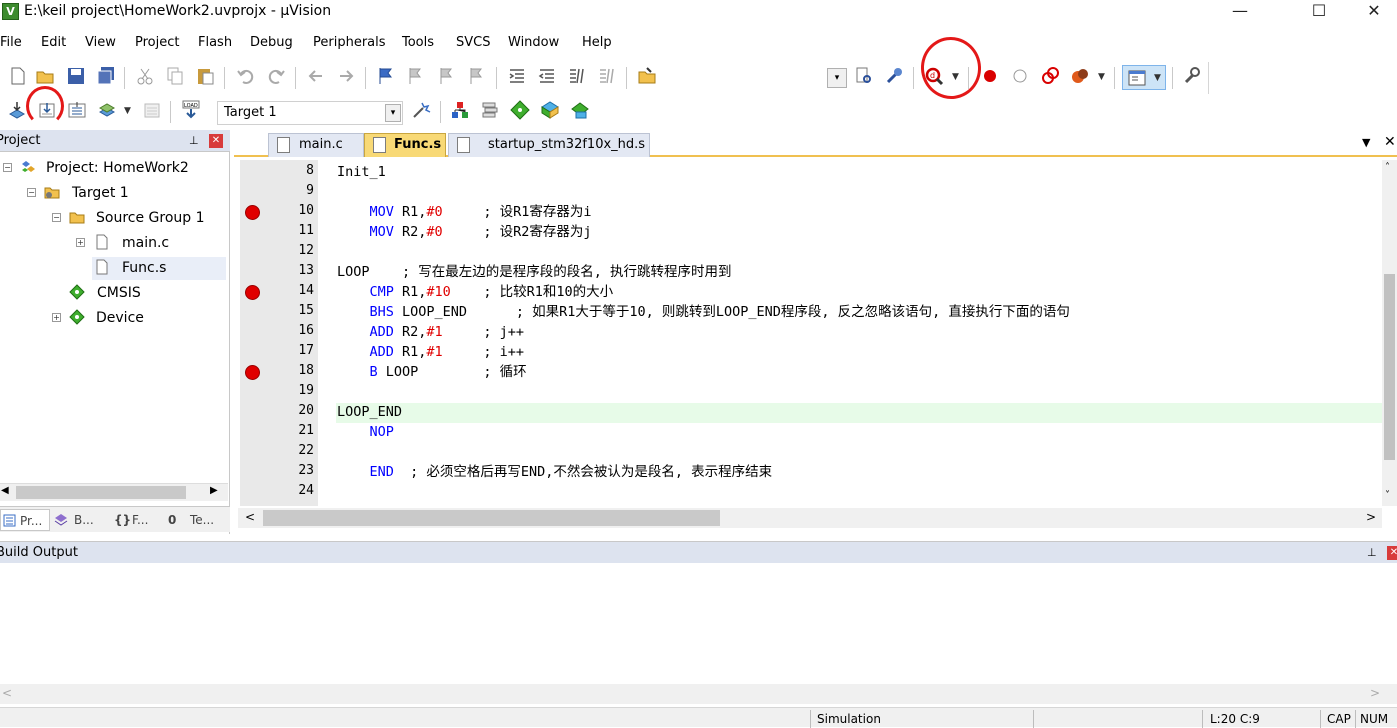 Image resolution: width=1397 pixels, height=728 pixels. What do you see at coordinates (418, 42) in the screenshot?
I see `menu-tools: Tools` at bounding box center [418, 42].